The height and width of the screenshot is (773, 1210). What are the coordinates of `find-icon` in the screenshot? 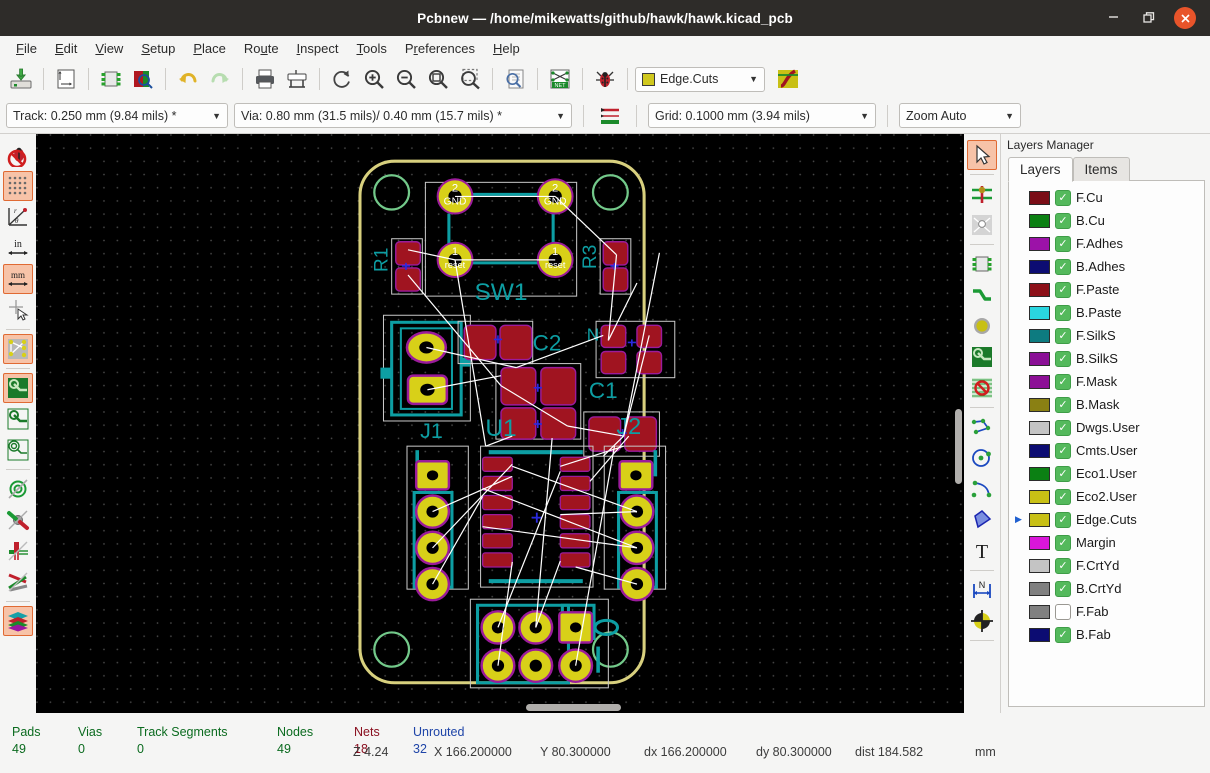 It's located at (515, 79).